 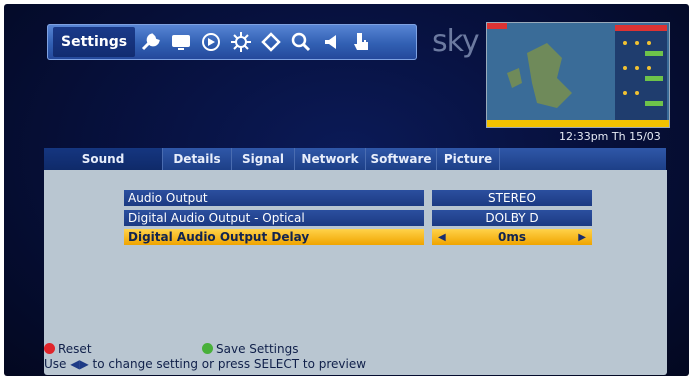 I want to click on clock: 12:33pm Th 15/03, so click(x=610, y=136).